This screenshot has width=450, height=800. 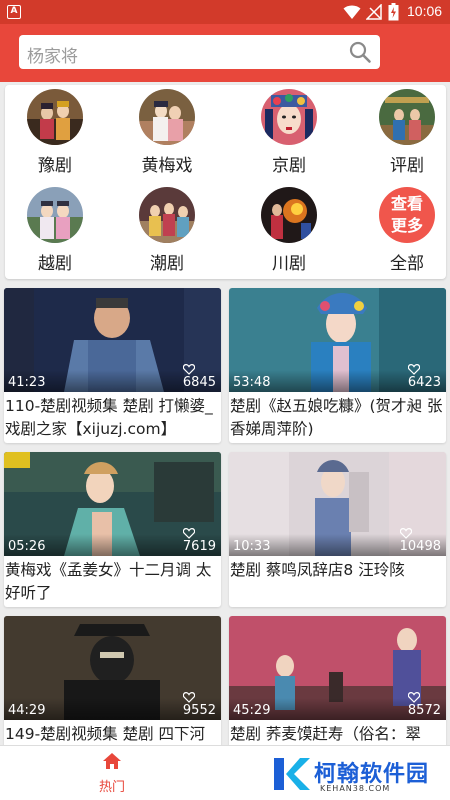 What do you see at coordinates (289, 215) in the screenshot?
I see `opera-thumb-chuanju` at bounding box center [289, 215].